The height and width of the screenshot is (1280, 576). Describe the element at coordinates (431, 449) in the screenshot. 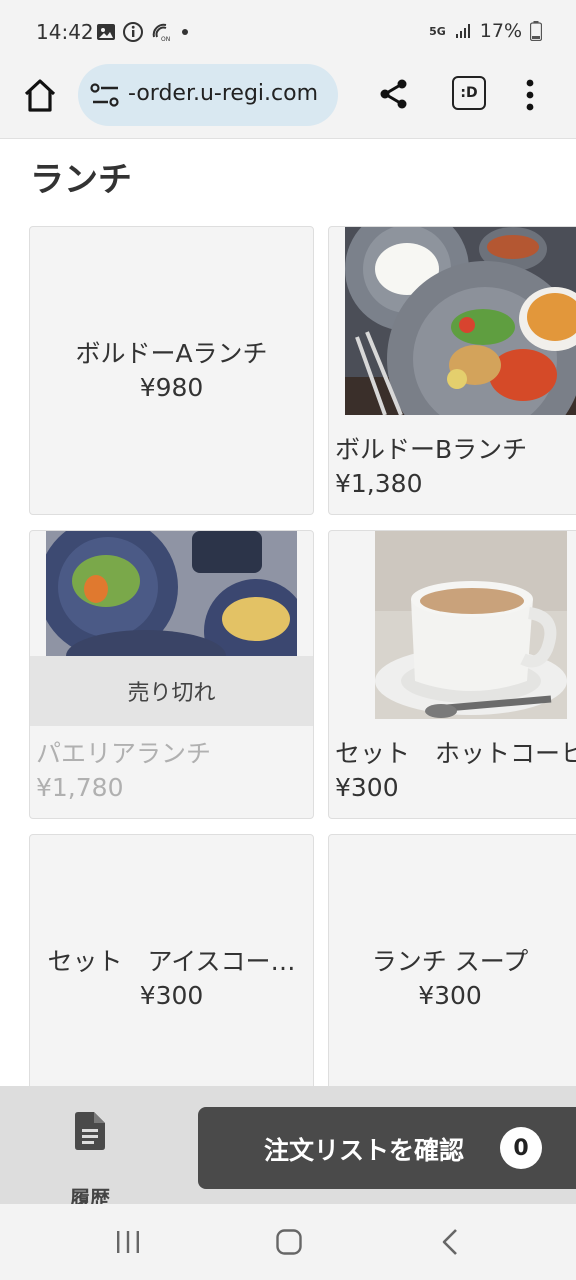

I see `product-name: ボルドーBランチ` at that location.